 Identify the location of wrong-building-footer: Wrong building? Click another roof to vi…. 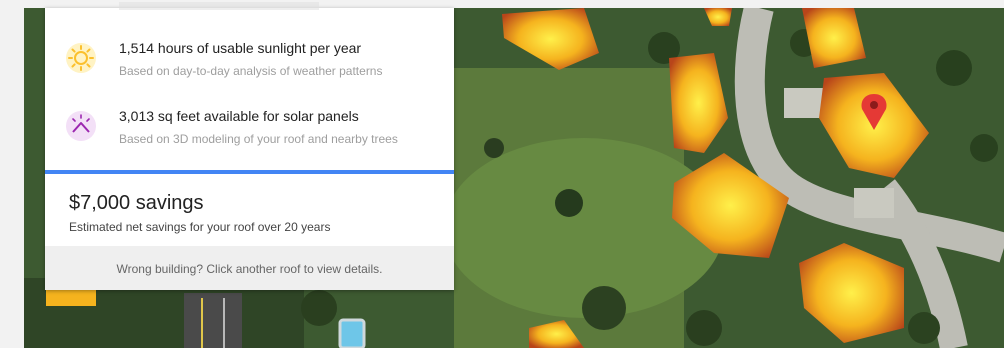
(249, 268).